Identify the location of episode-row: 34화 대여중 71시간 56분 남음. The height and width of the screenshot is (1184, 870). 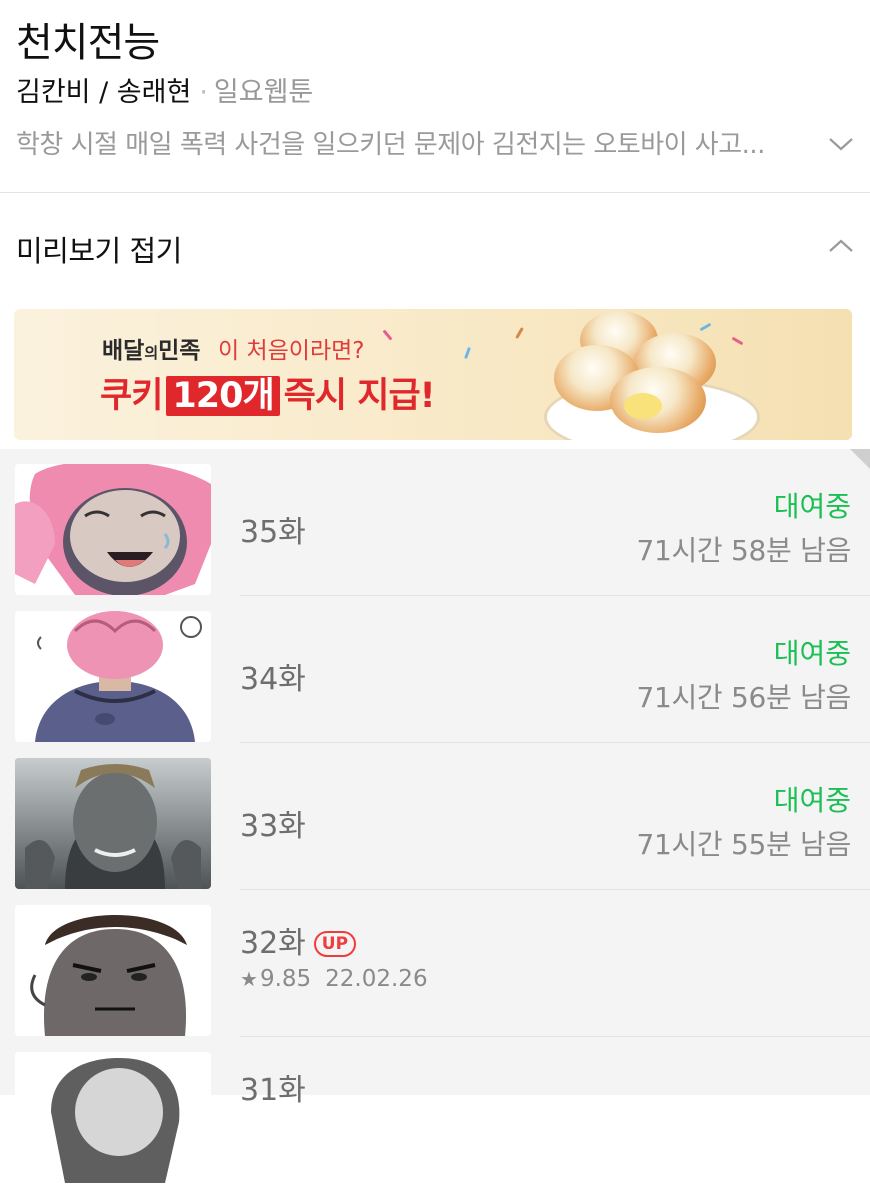
(435, 669).